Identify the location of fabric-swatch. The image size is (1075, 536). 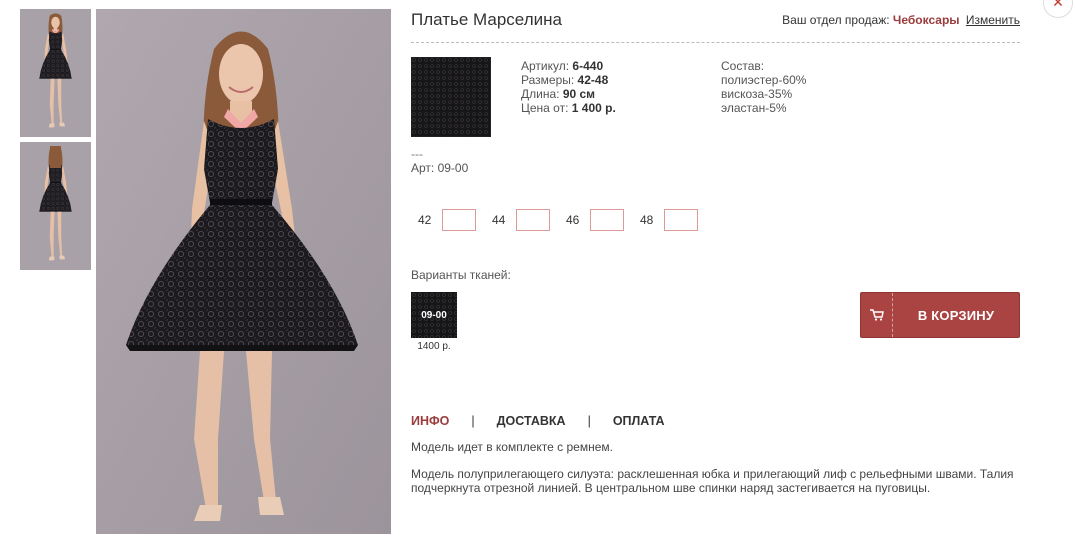
(451, 97).